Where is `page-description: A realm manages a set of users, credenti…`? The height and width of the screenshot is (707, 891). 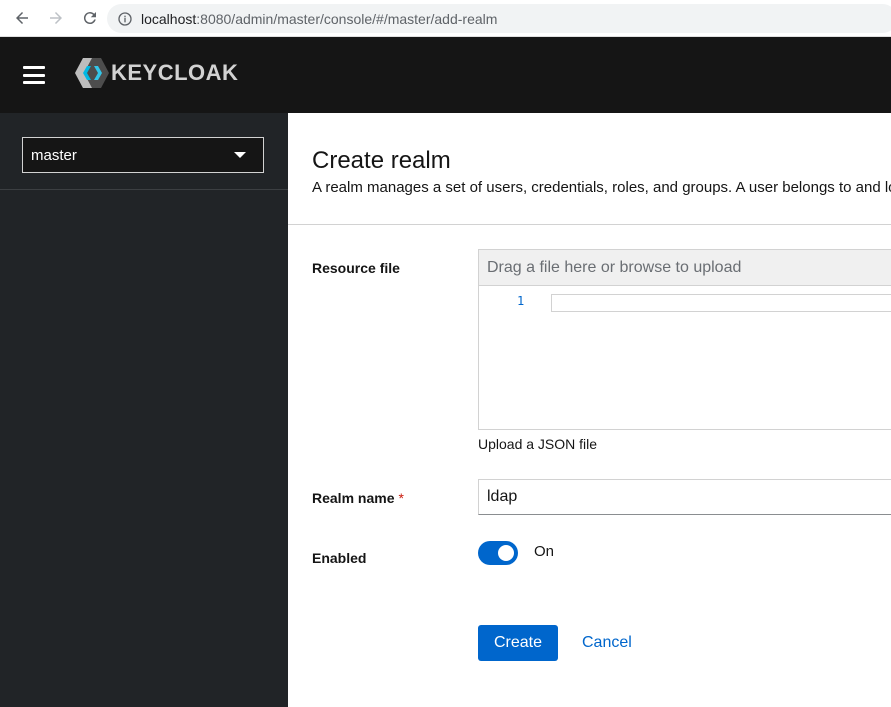
page-description: A realm manages a set of users, credenti… is located at coordinates (601, 187).